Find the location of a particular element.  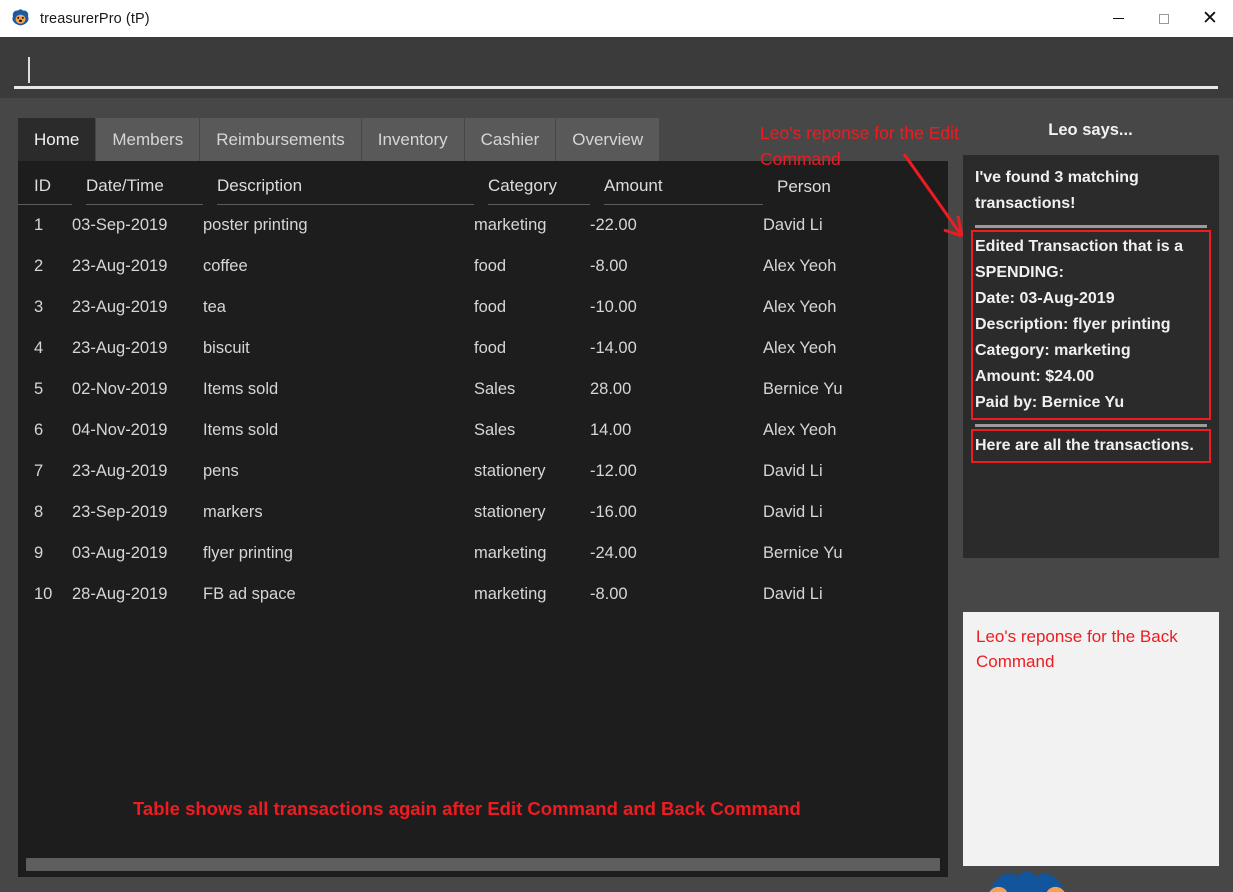

cell-datetime: 02-Nov-2019 is located at coordinates (120, 389).